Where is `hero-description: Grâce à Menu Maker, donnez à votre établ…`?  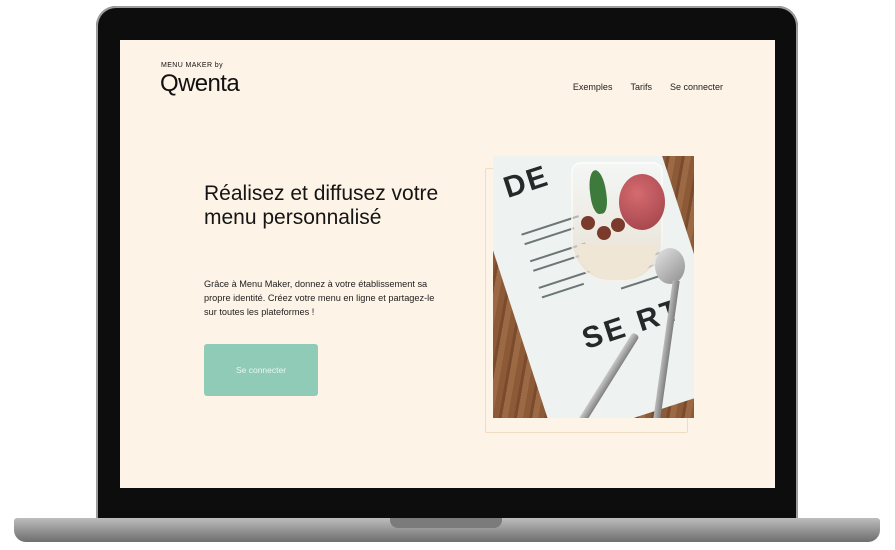
hero-description: Grâce à Menu Maker, donnez à votre établ… is located at coordinates (319, 298).